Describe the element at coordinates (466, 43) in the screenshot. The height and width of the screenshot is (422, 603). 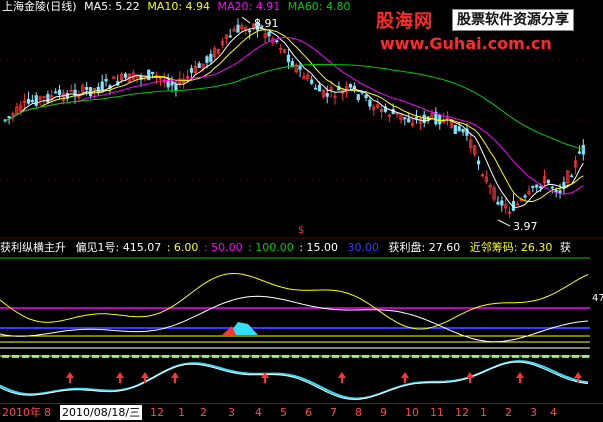
I see `watermark-url: www.Guhai.com.cn` at that location.